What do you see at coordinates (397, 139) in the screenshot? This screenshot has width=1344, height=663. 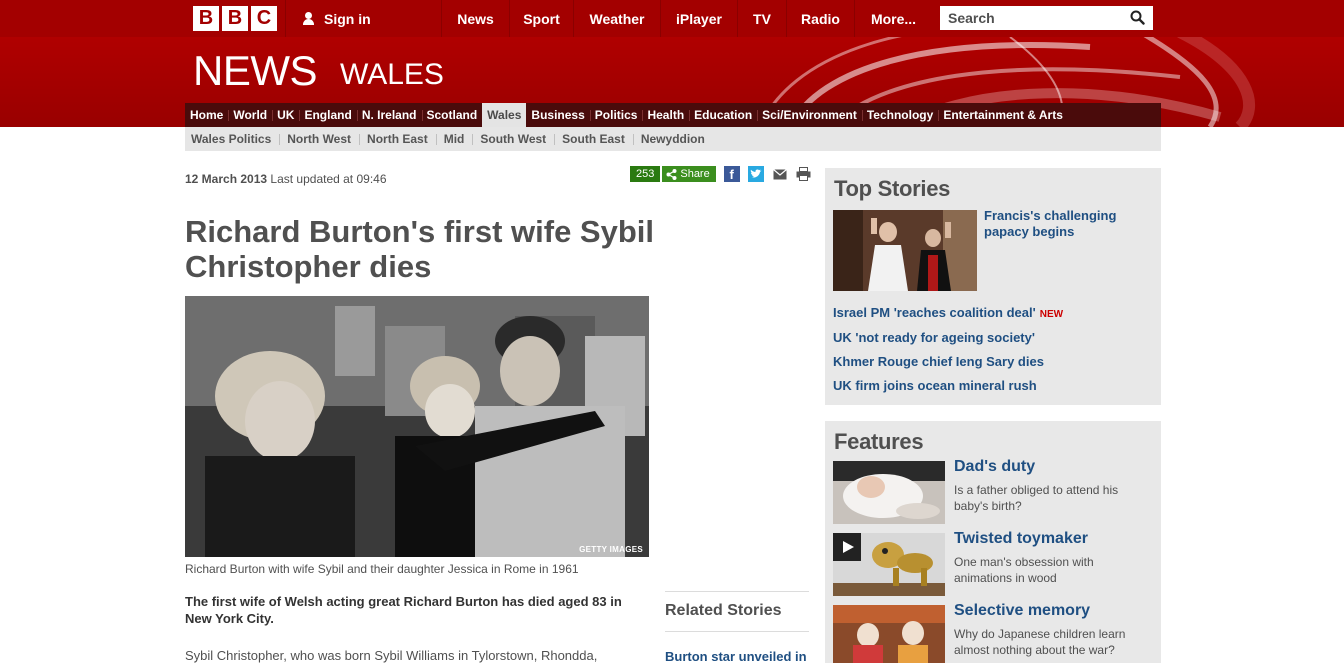 I see `sub-nav-north-east: North East` at bounding box center [397, 139].